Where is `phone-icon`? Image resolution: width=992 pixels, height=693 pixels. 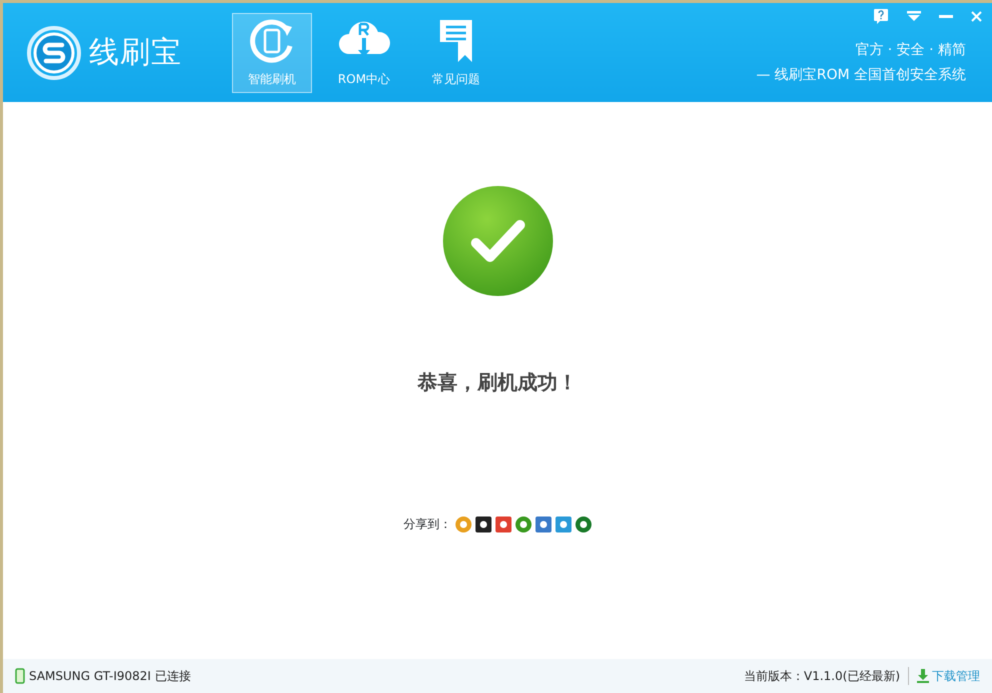 phone-icon is located at coordinates (20, 676).